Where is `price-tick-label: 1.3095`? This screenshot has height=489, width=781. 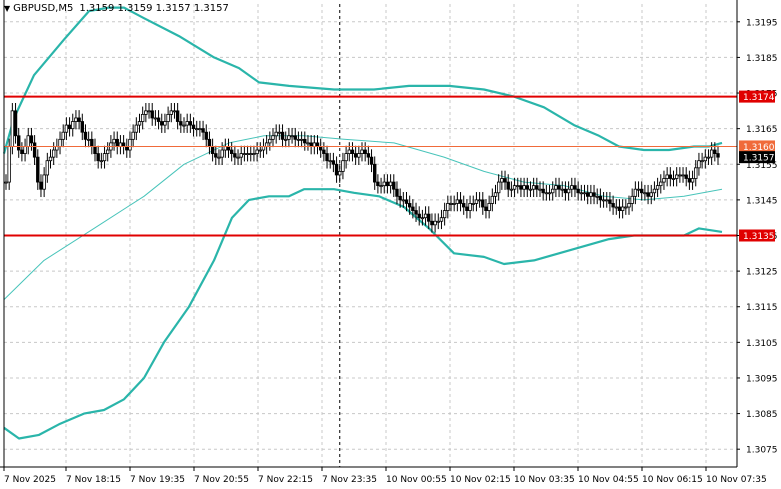
price-tick-label: 1.3095 is located at coordinates (762, 379).